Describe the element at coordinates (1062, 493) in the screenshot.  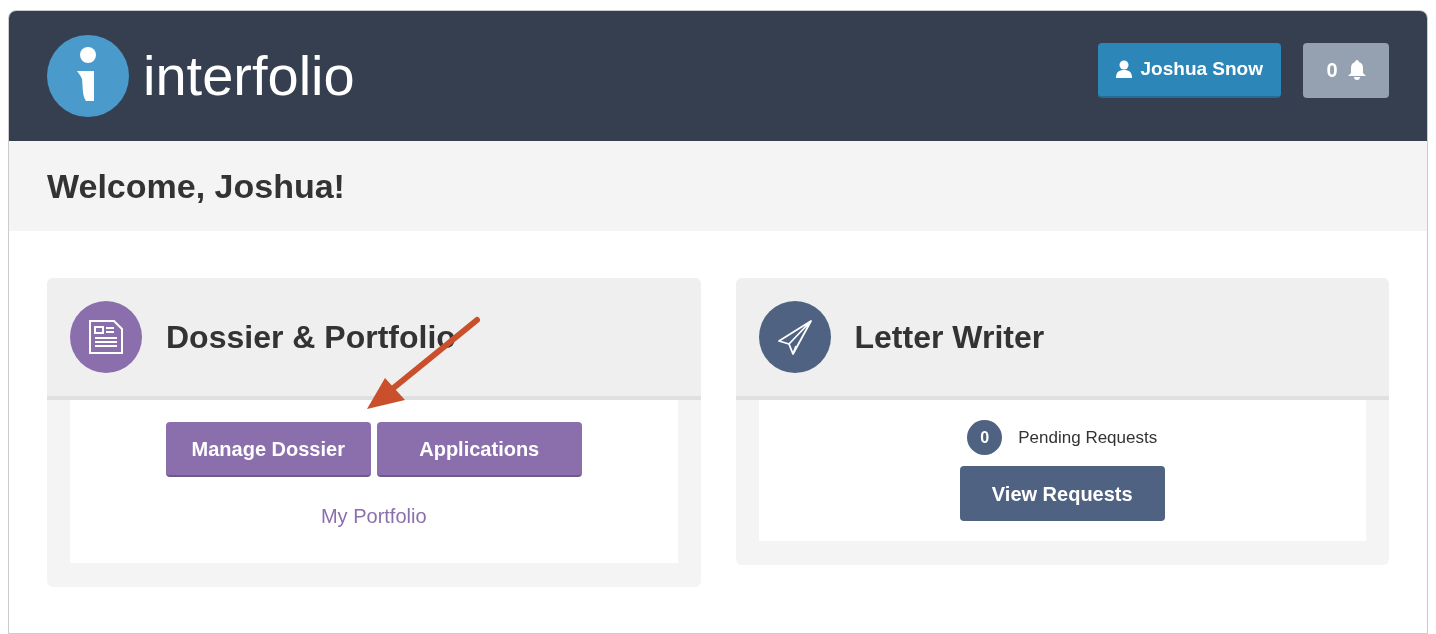
I see `view-requests-button: View Requests` at that location.